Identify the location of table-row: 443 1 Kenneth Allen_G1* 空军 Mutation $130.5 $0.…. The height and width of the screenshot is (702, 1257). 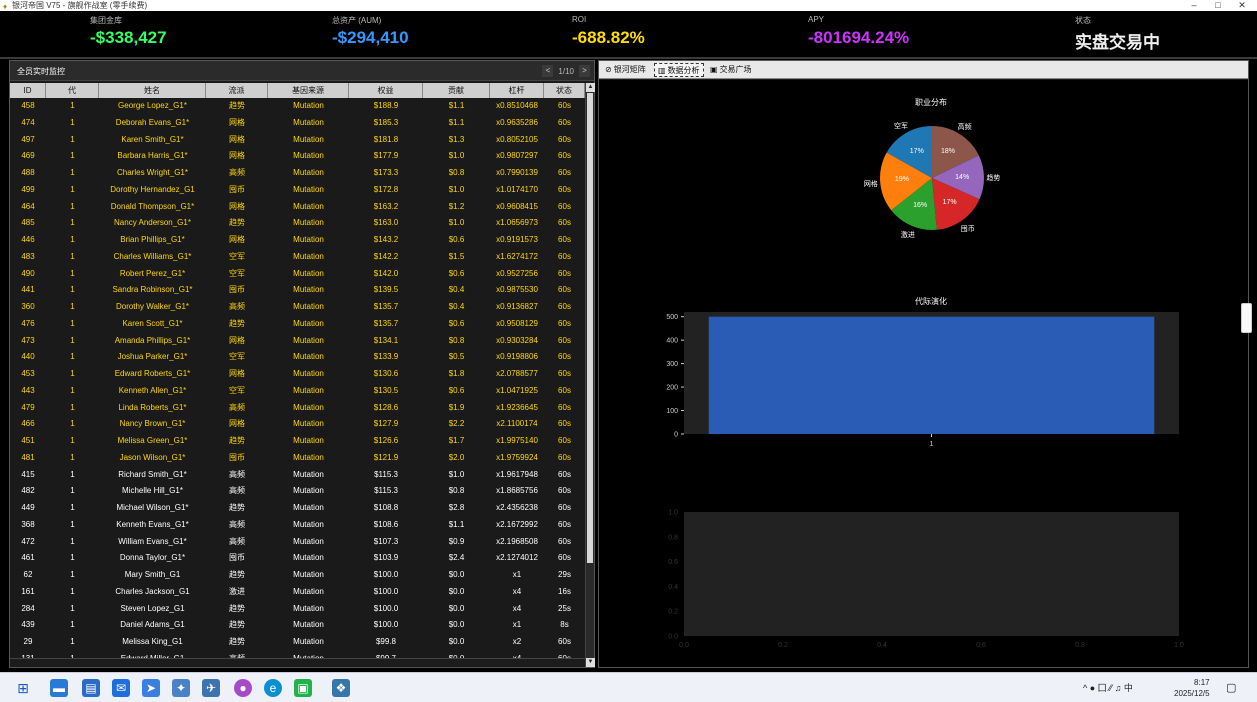
(297, 391).